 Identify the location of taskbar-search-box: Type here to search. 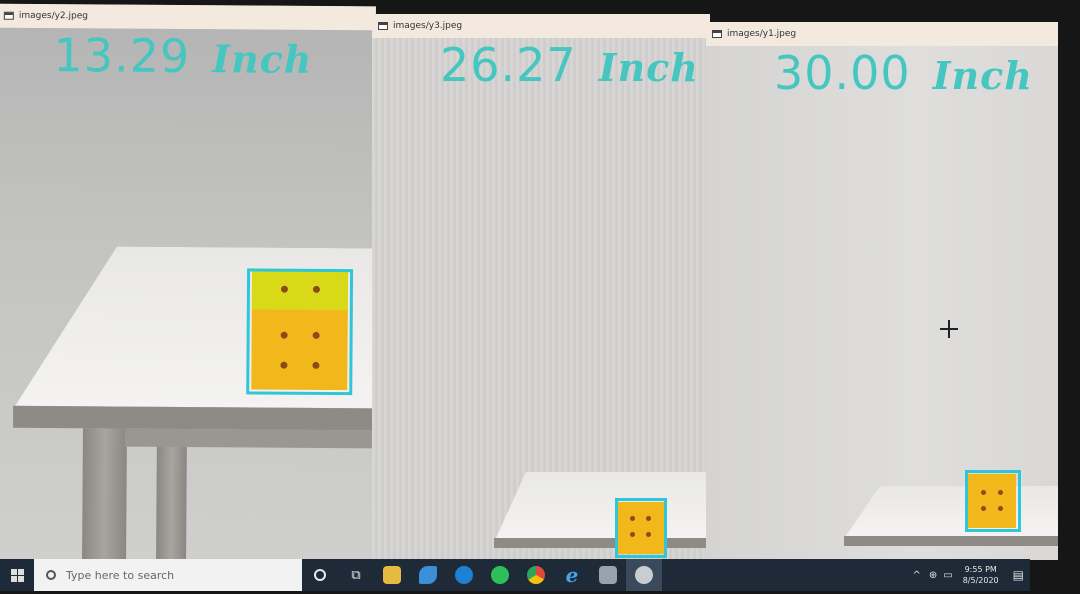
(168, 575).